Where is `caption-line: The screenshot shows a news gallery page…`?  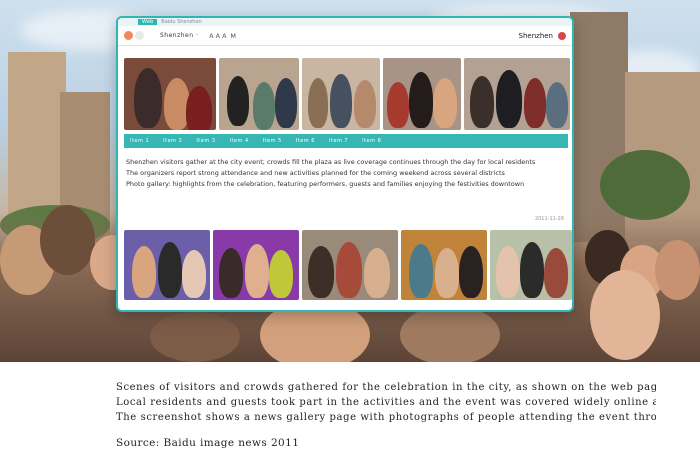
caption-line: The screenshot shows a news gallery page… is located at coordinates (386, 417).